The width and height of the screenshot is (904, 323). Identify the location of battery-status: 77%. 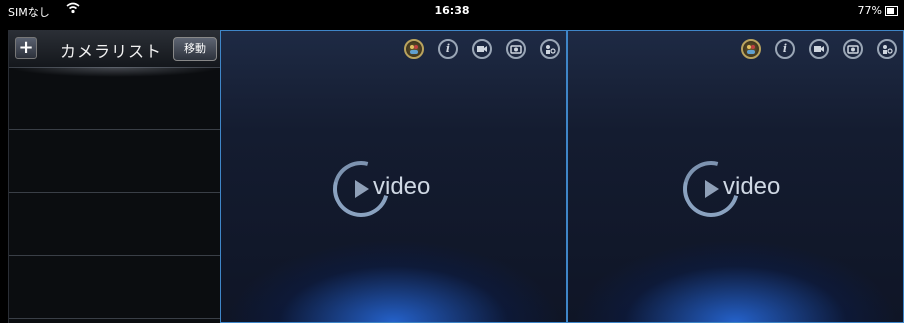
(878, 10).